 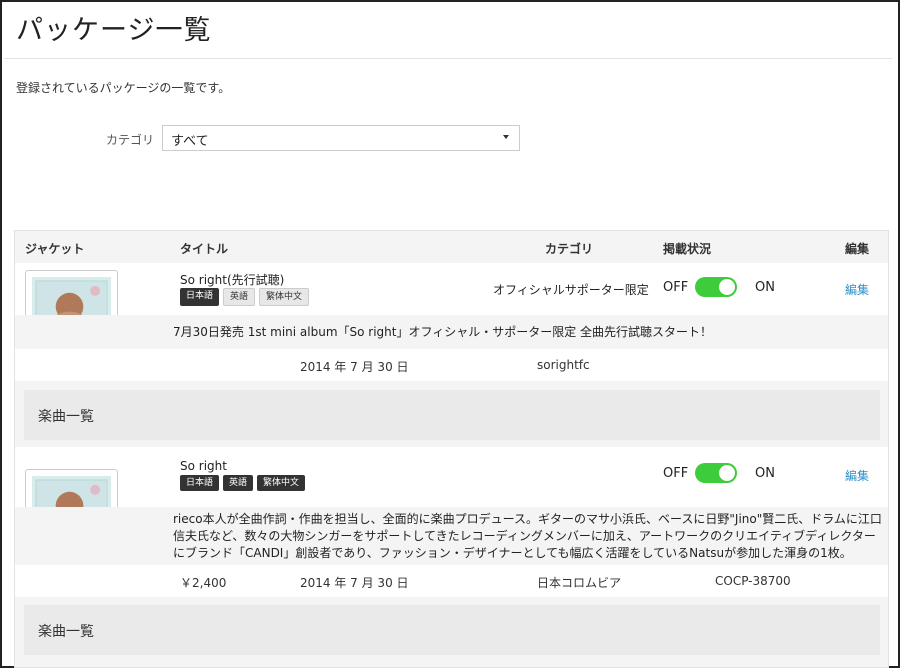 I want to click on header-title: タイトル, so click(x=204, y=249).